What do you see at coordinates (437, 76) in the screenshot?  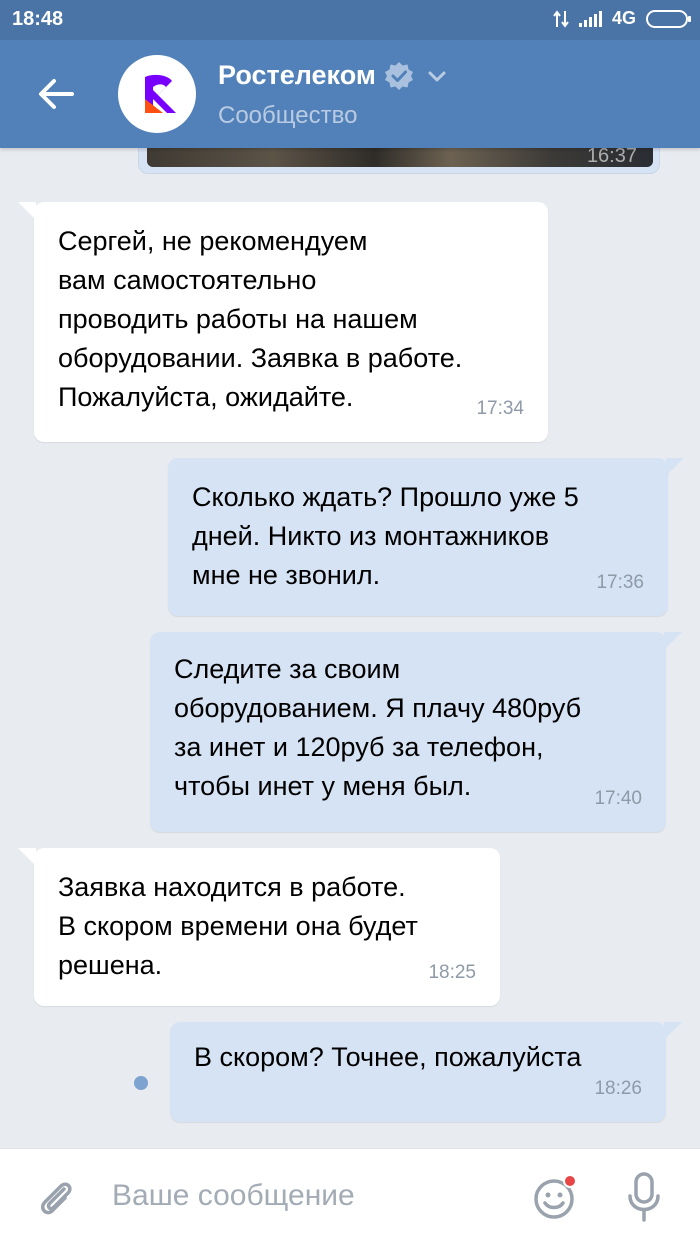 I see `chevron-down-icon` at bounding box center [437, 76].